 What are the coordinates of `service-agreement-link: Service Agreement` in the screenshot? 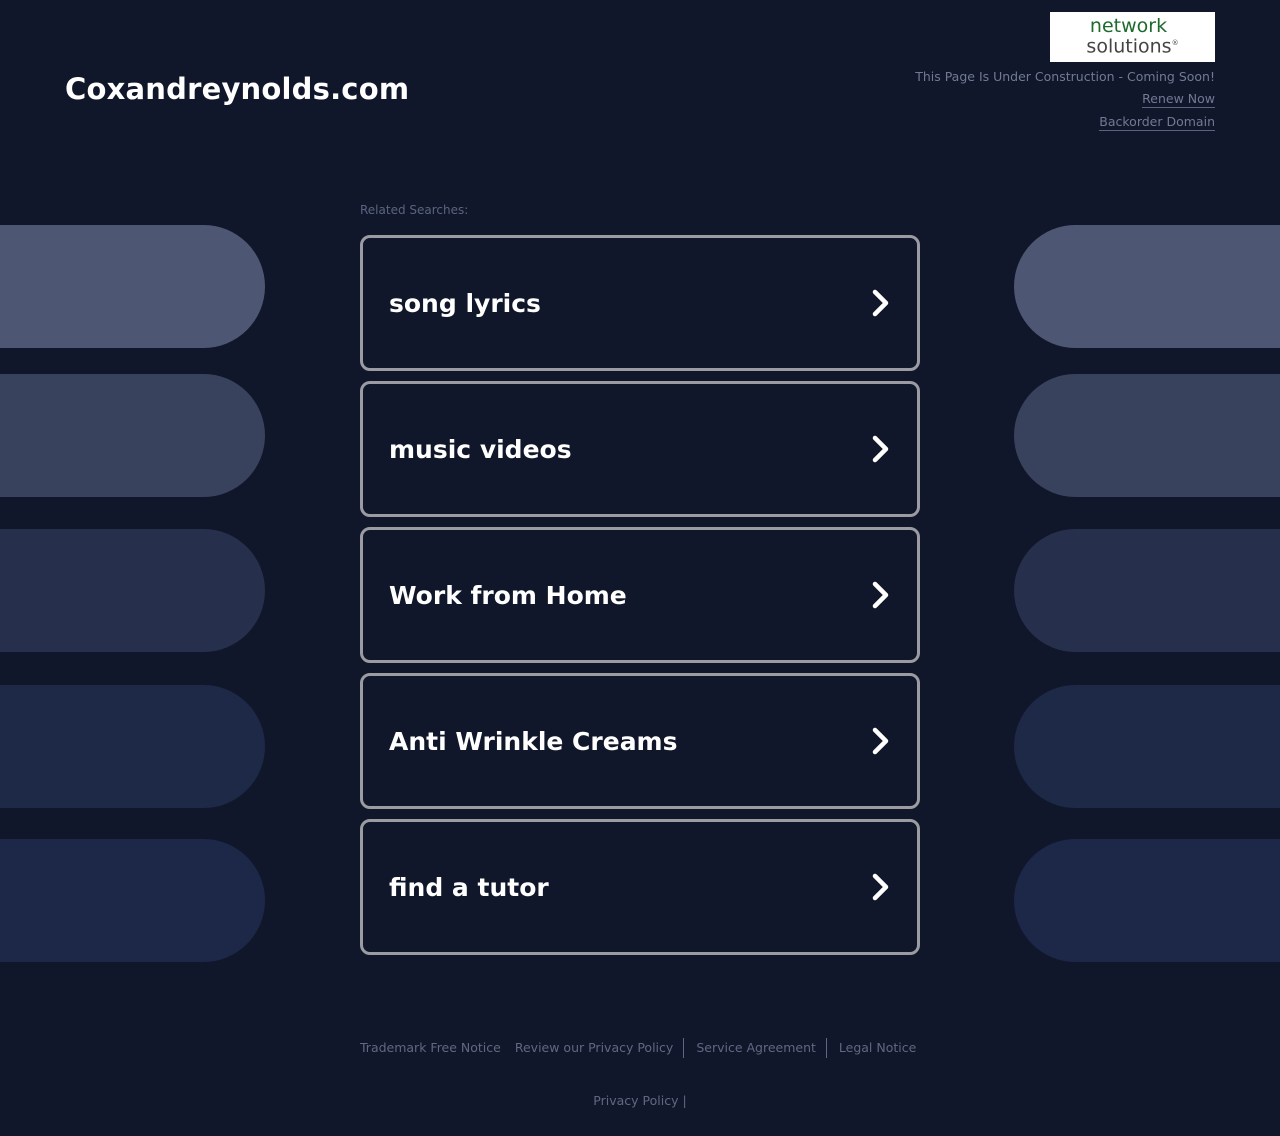 It's located at (756, 1049).